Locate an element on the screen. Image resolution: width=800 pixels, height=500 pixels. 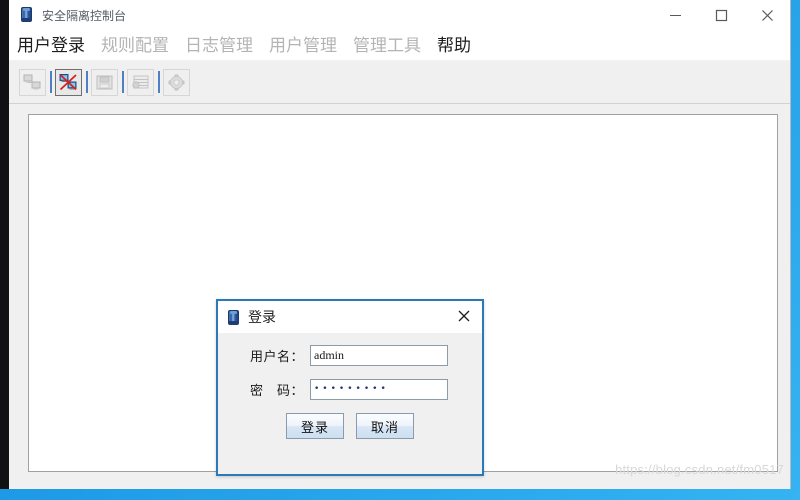
save-icon is located at coordinates (104, 82).